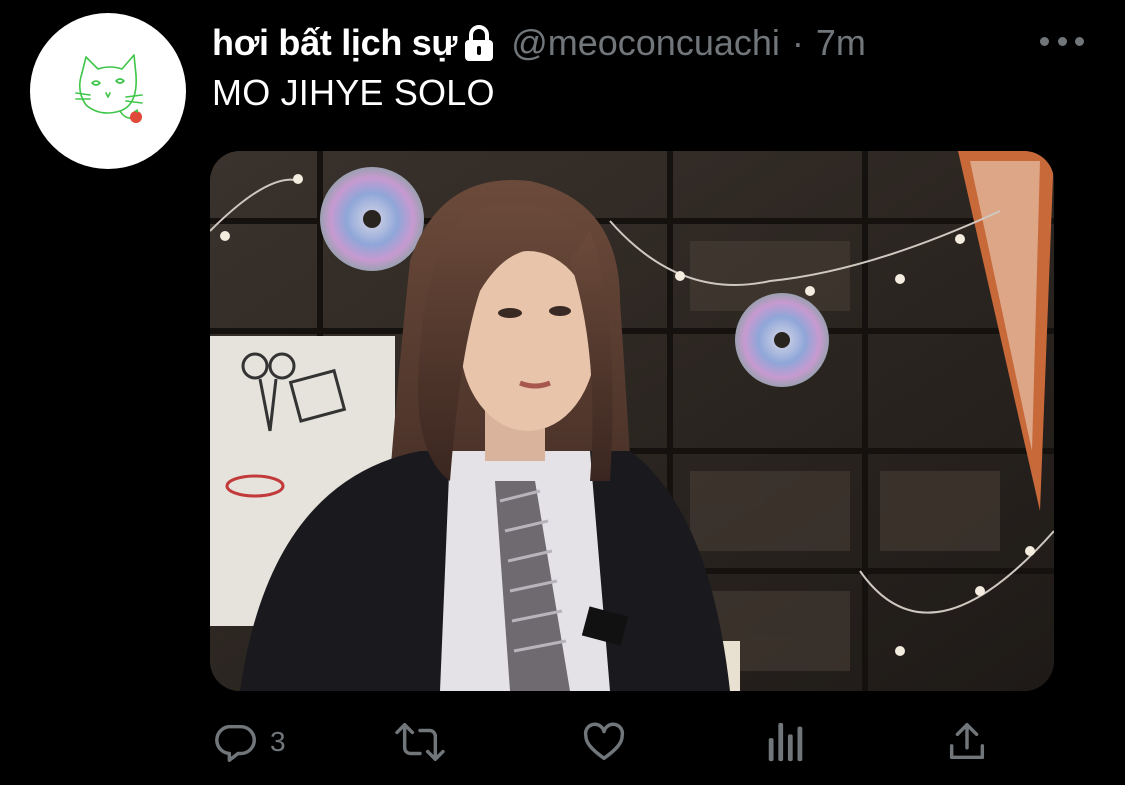  Describe the element at coordinates (562, 742) in the screenshot. I see `tweet-action-bar: 3` at that location.